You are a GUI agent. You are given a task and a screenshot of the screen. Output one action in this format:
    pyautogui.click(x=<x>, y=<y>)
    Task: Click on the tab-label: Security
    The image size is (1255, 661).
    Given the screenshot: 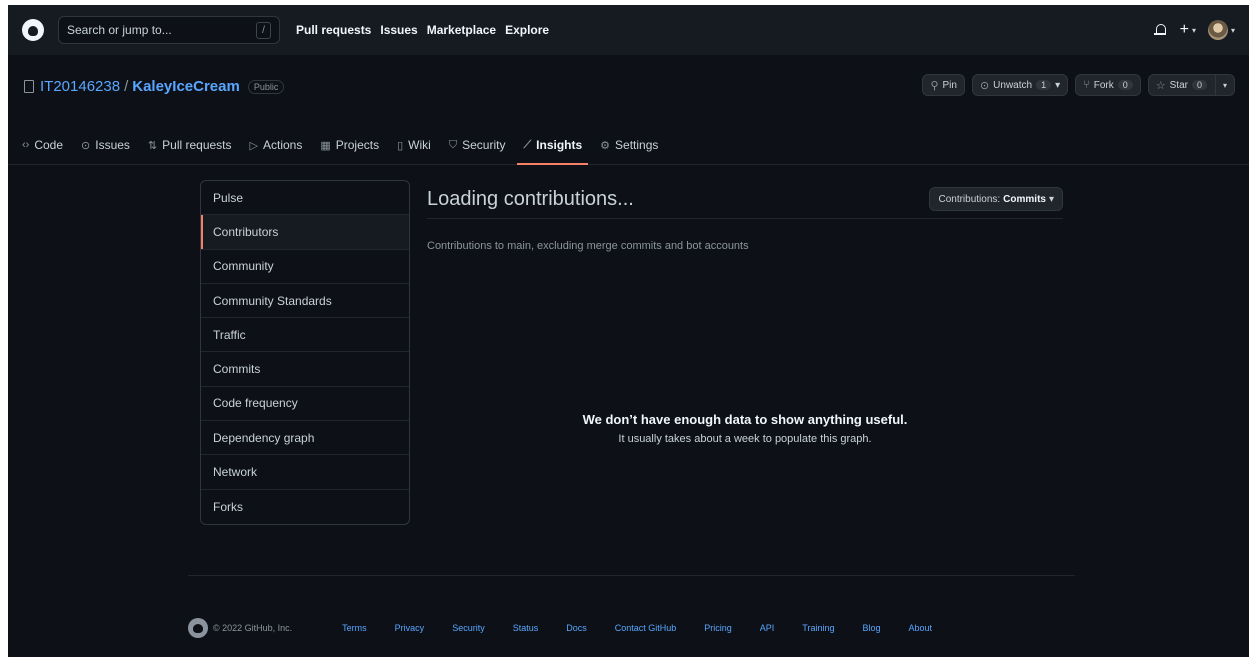 What is the action you would take?
    pyautogui.click(x=484, y=145)
    